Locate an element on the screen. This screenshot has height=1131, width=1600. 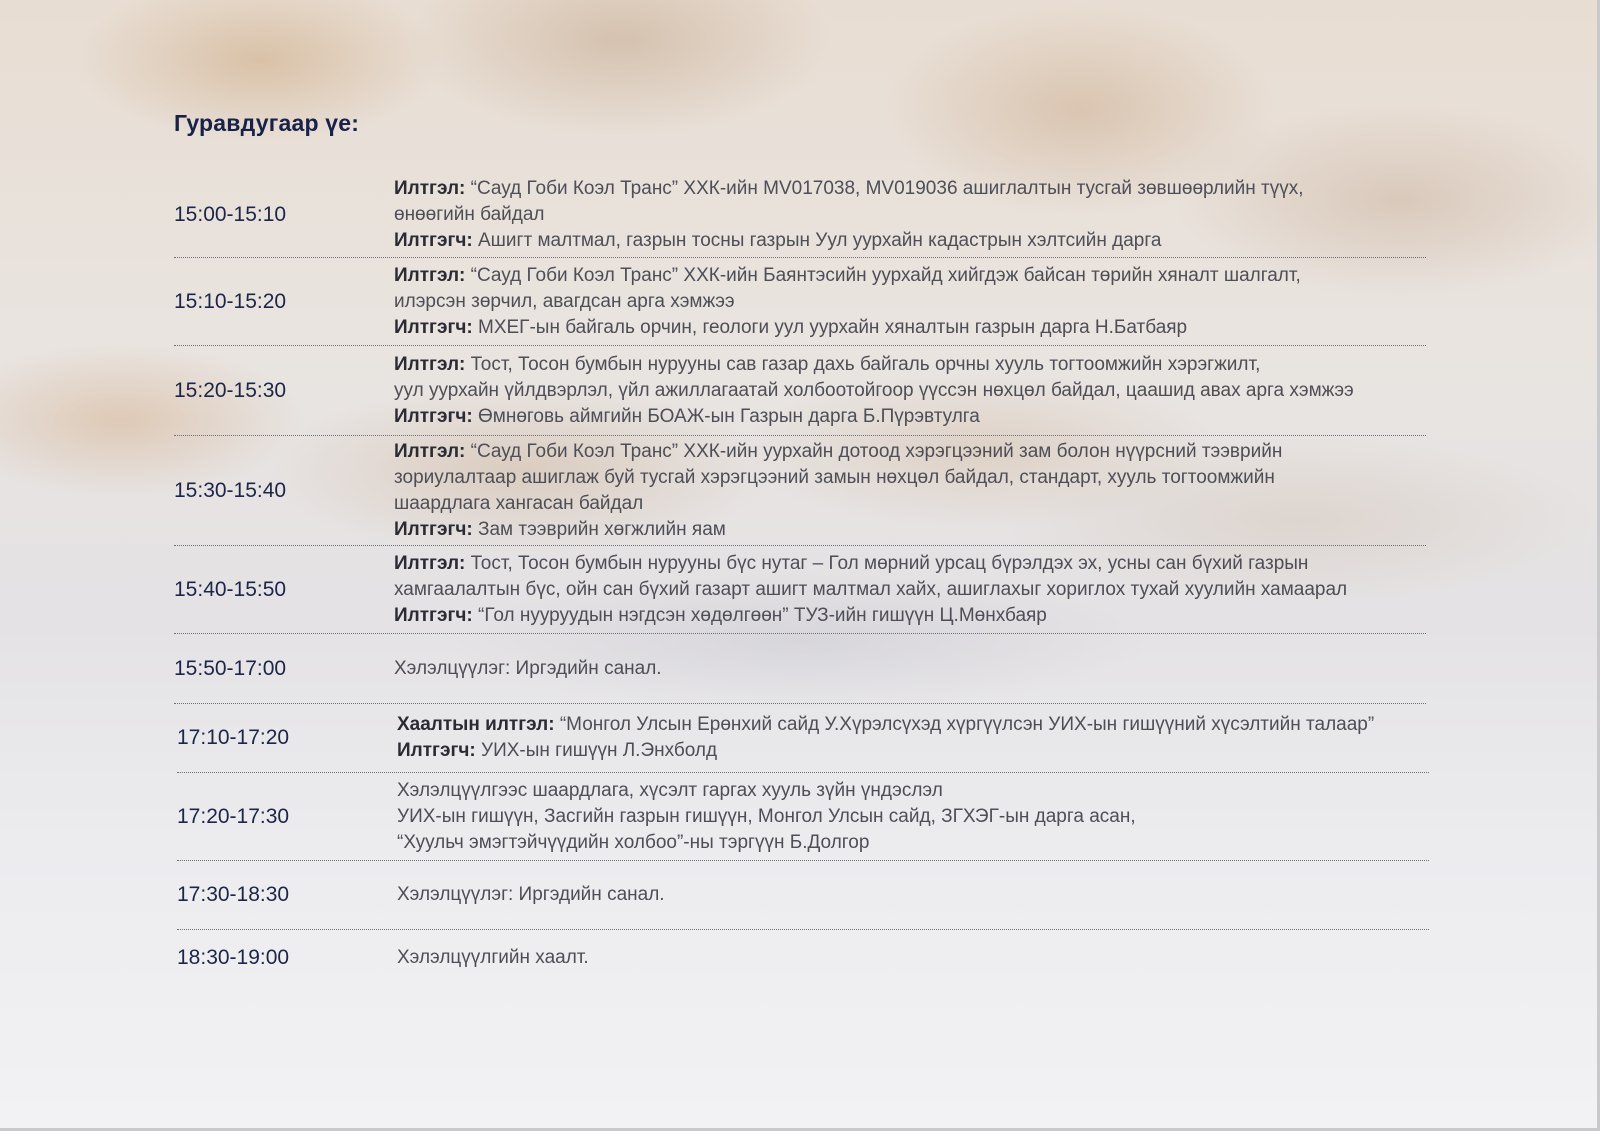
agenda-time: 15:00-15:10 is located at coordinates (230, 214).